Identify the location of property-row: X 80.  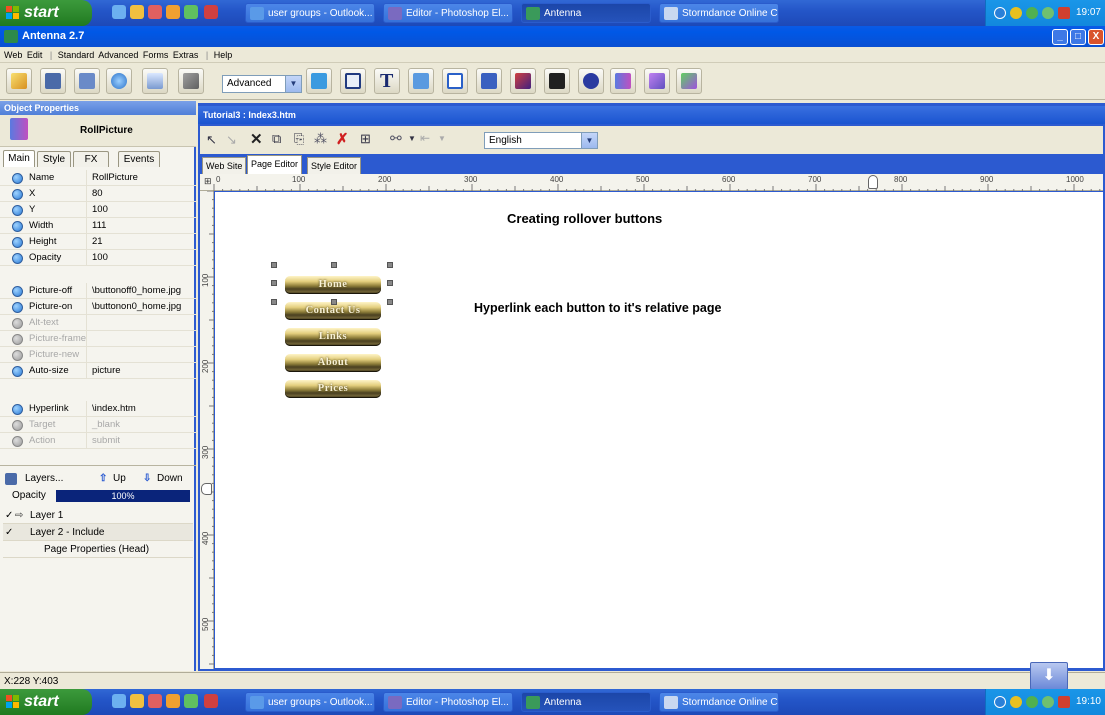
(98, 194).